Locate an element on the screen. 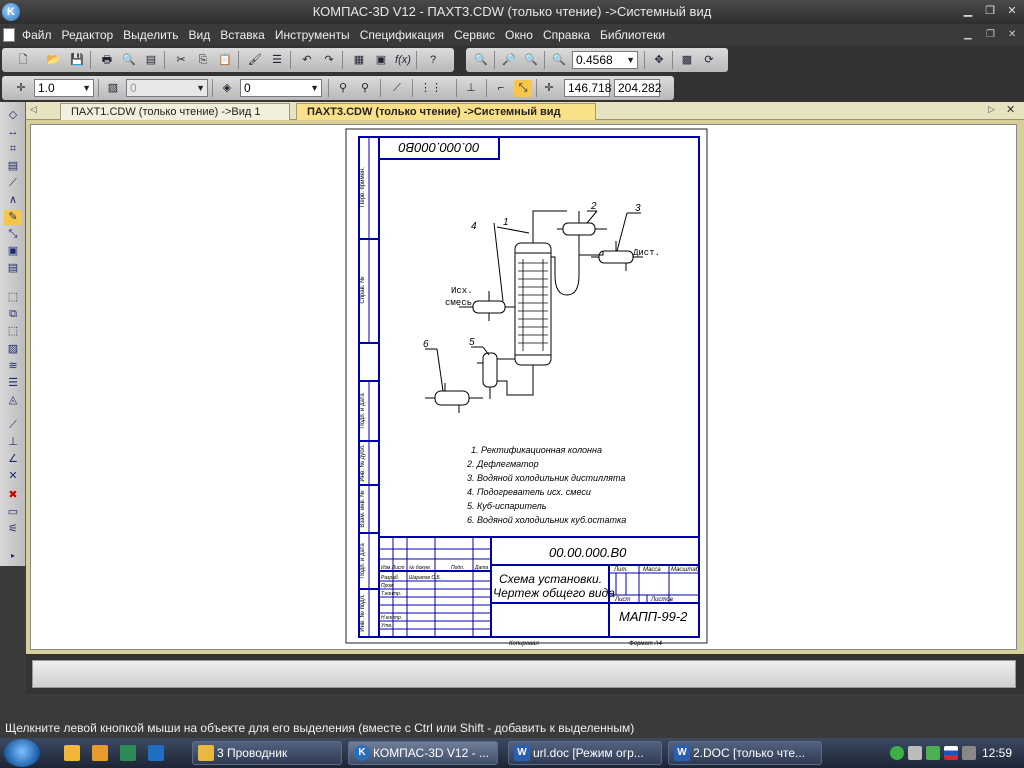  cursor-coords-icon: ✛ is located at coordinates (549, 88).